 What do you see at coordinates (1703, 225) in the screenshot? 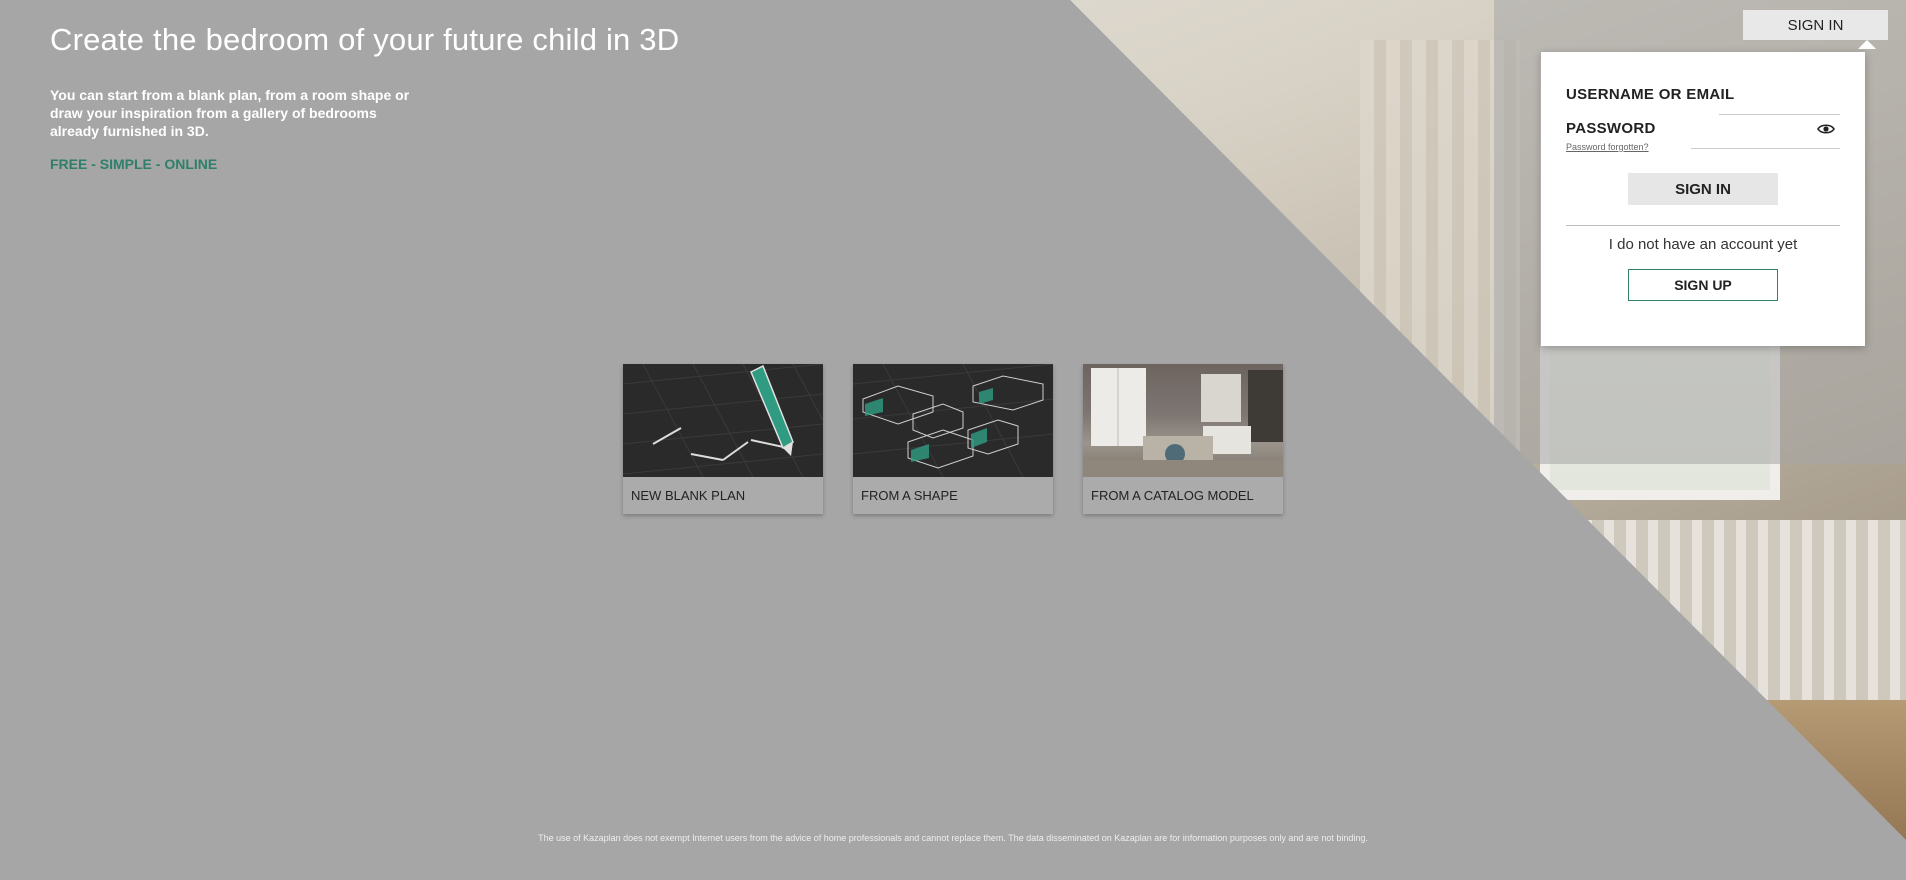
I see `popup-divider` at bounding box center [1703, 225].